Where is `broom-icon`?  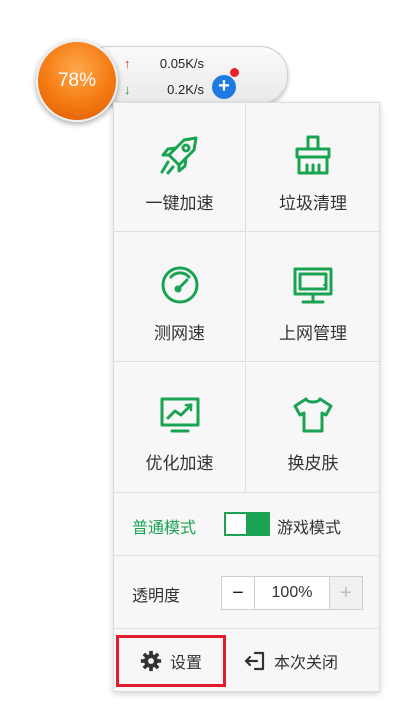 broom-icon is located at coordinates (313, 155).